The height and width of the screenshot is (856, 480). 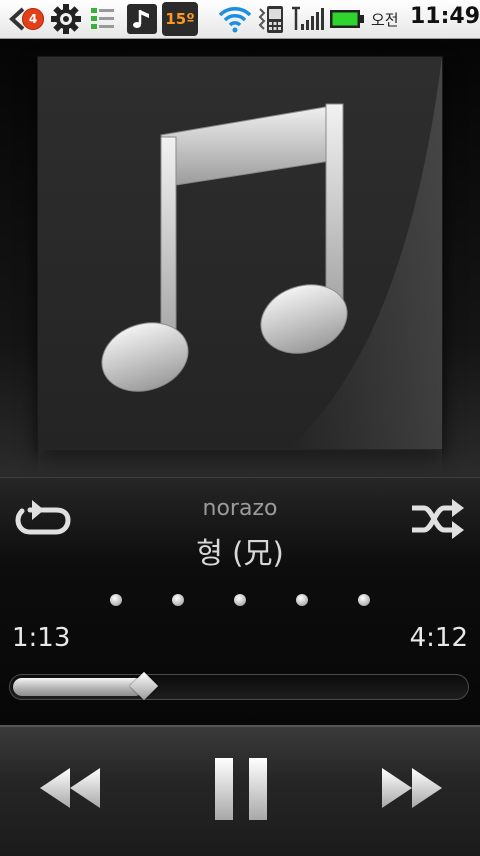 What do you see at coordinates (78, 687) in the screenshot?
I see `seek-progress-fill` at bounding box center [78, 687].